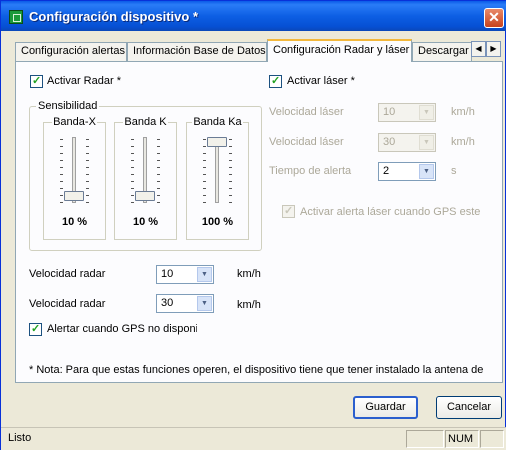 This screenshot has width=506, height=450. What do you see at coordinates (74, 122) in the screenshot?
I see `band-x-label: Banda-X` at bounding box center [74, 122].